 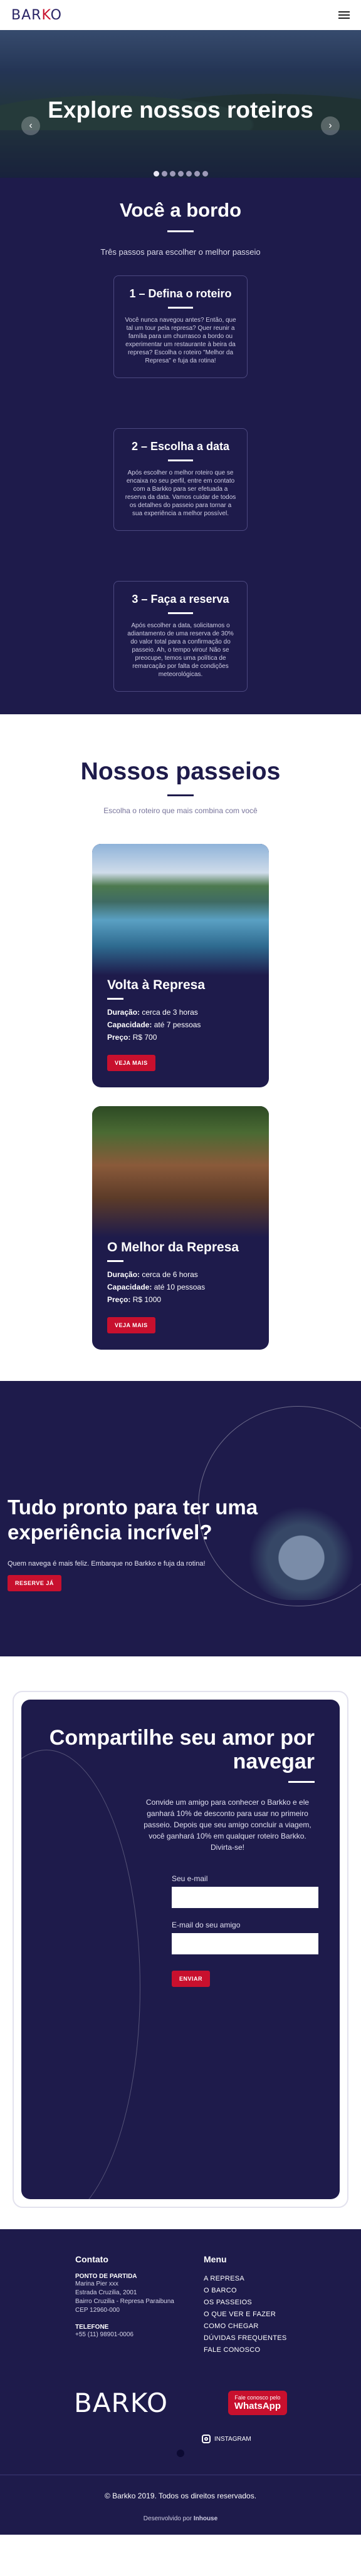 I want to click on address-line: CEP 12960-000, so click(x=98, y=2310).